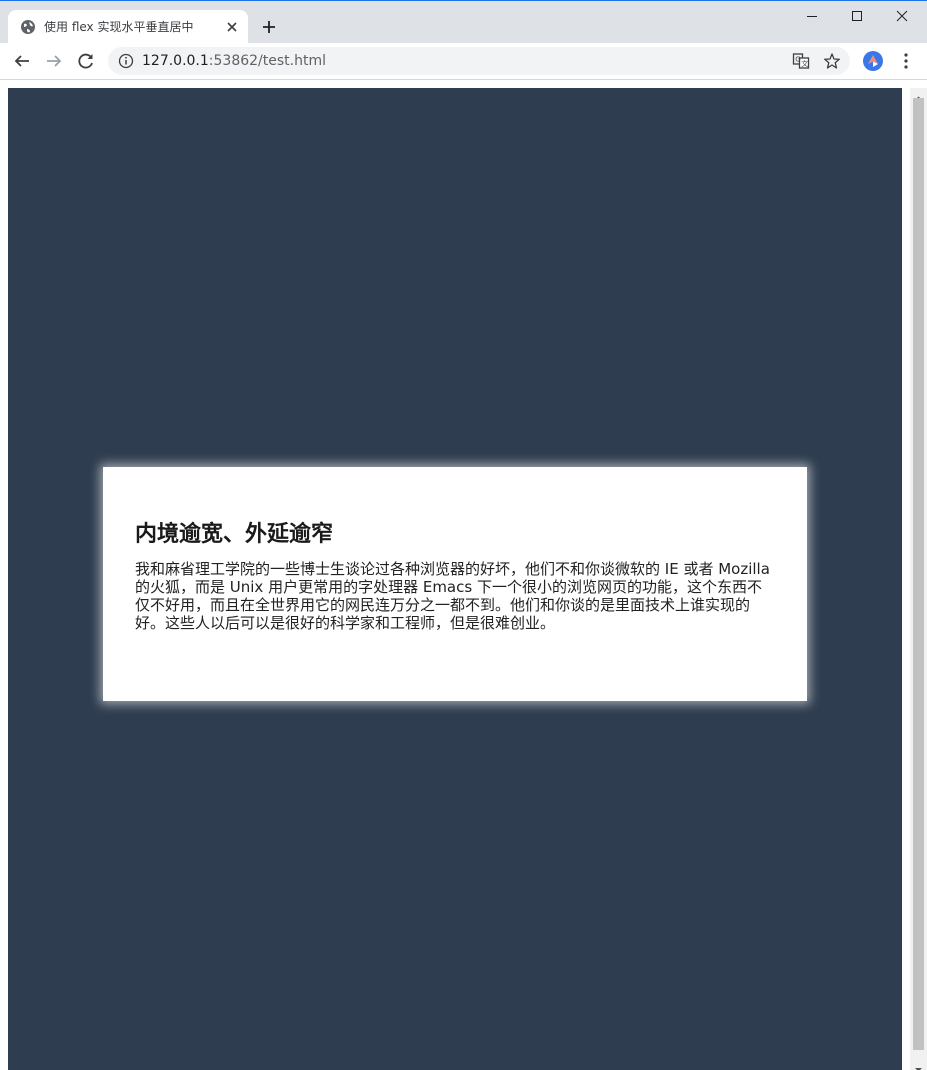 This screenshot has width=927, height=1070. What do you see at coordinates (22, 61) in the screenshot?
I see `arrow-left-icon` at bounding box center [22, 61].